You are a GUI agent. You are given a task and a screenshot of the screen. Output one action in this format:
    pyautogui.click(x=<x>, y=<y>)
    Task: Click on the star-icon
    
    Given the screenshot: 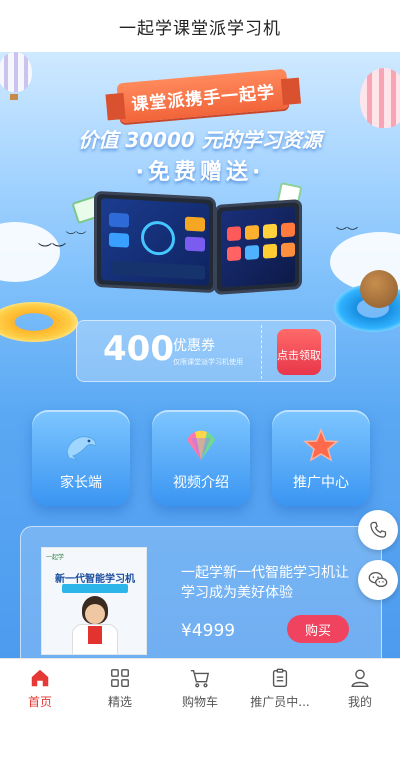 What is the action you would take?
    pyautogui.click(x=321, y=445)
    